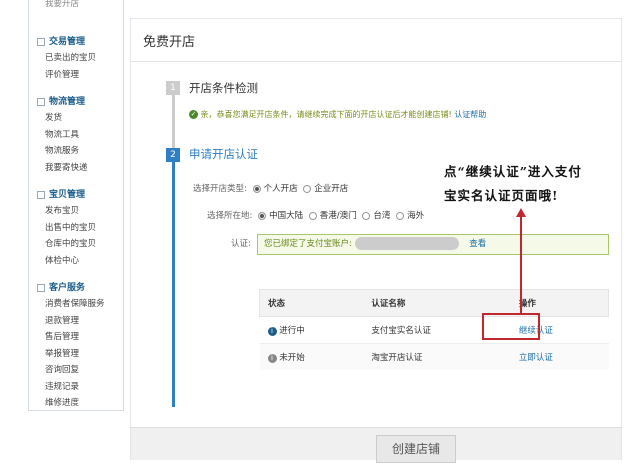  I want to click on sidebar-item: 出售中的宝贝, so click(70, 227).